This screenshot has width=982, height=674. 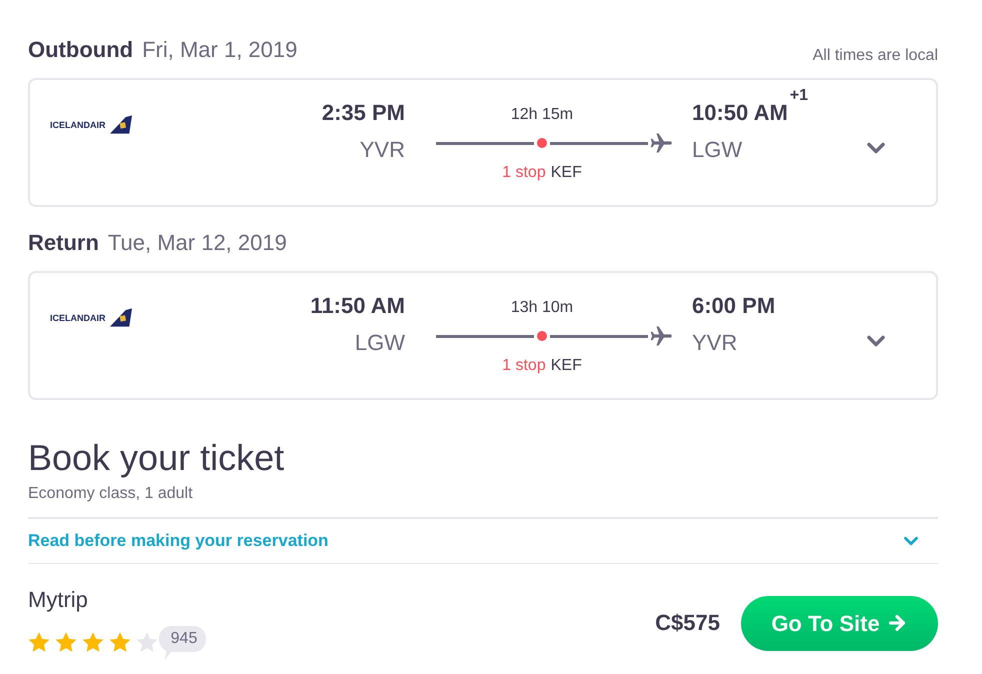 I want to click on arrival-airport: LGW, so click(x=717, y=150).